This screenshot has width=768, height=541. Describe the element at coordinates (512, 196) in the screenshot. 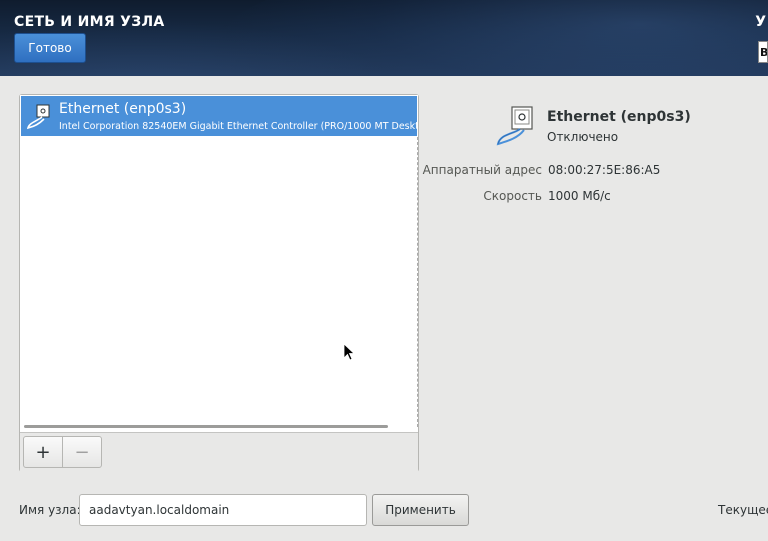

I see `speed-label: Скорость` at that location.